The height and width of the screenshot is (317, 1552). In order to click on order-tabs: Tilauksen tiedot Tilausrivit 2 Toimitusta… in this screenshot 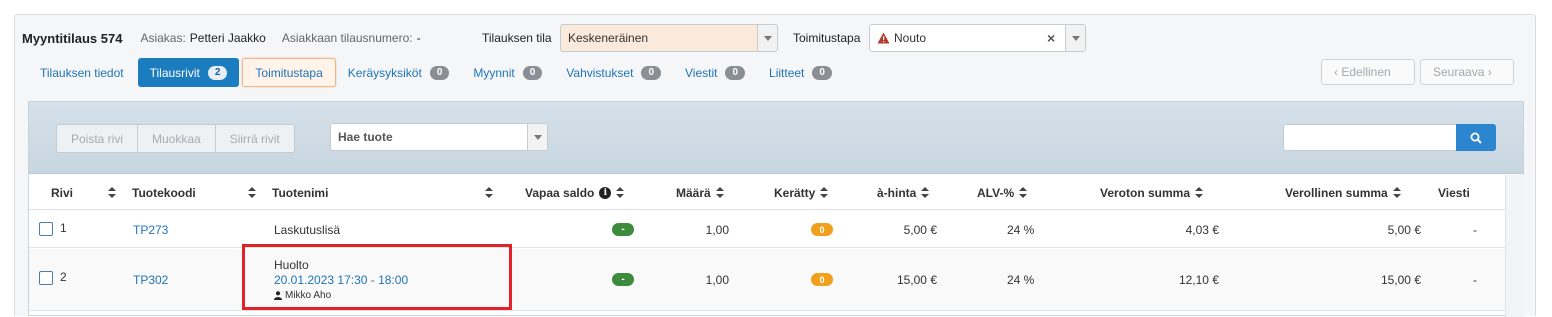, I will do `click(436, 72)`.